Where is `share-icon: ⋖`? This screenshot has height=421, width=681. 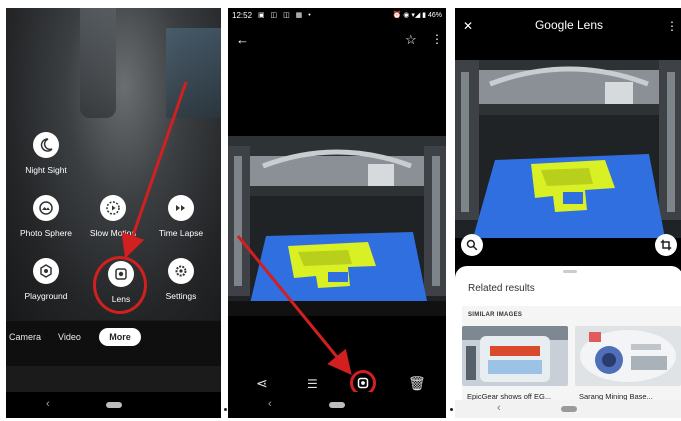 share-icon: ⋖ is located at coordinates (262, 383).